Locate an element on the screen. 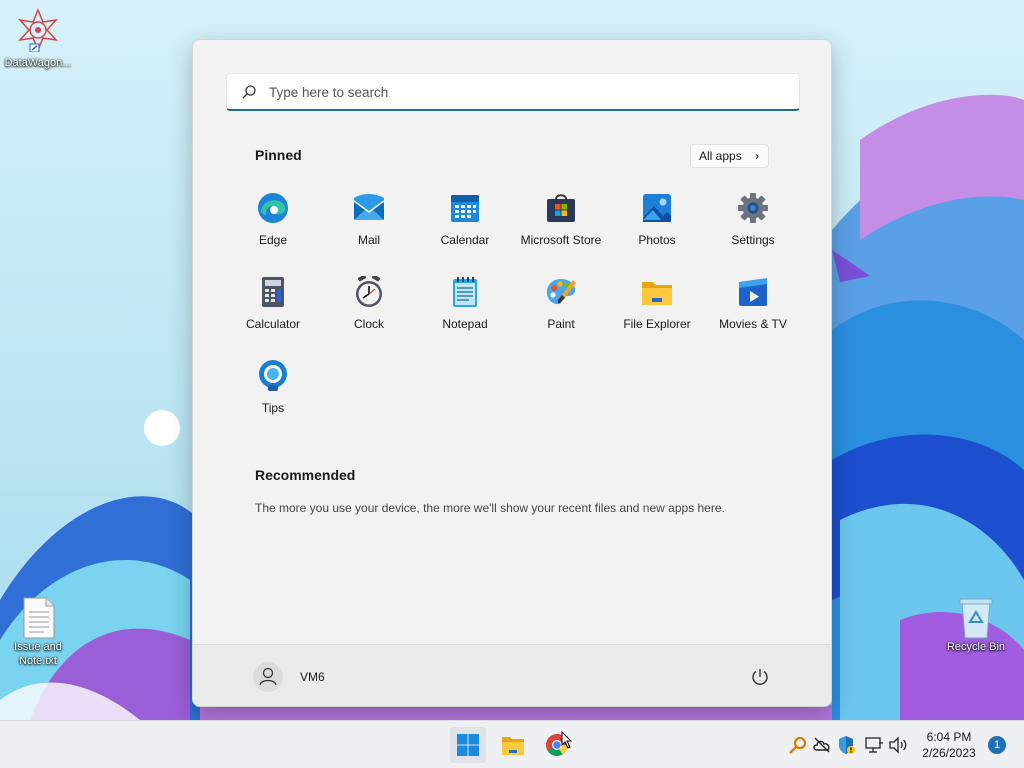 The image size is (1024, 768). app-label: Calendar is located at coordinates (465, 240).